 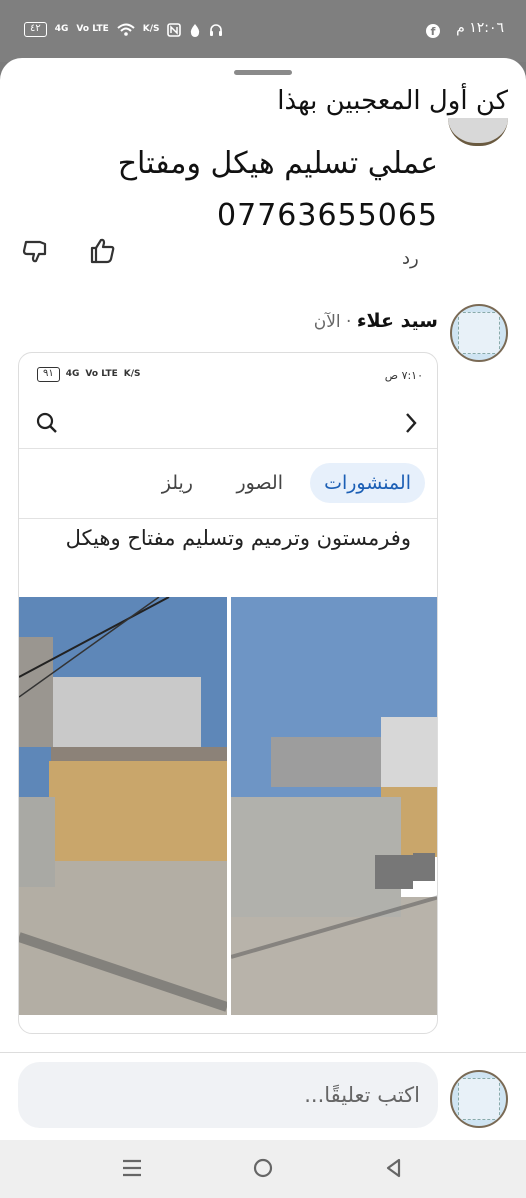 What do you see at coordinates (397, 321) in the screenshot?
I see `comment-author: سيد علاء` at bounding box center [397, 321].